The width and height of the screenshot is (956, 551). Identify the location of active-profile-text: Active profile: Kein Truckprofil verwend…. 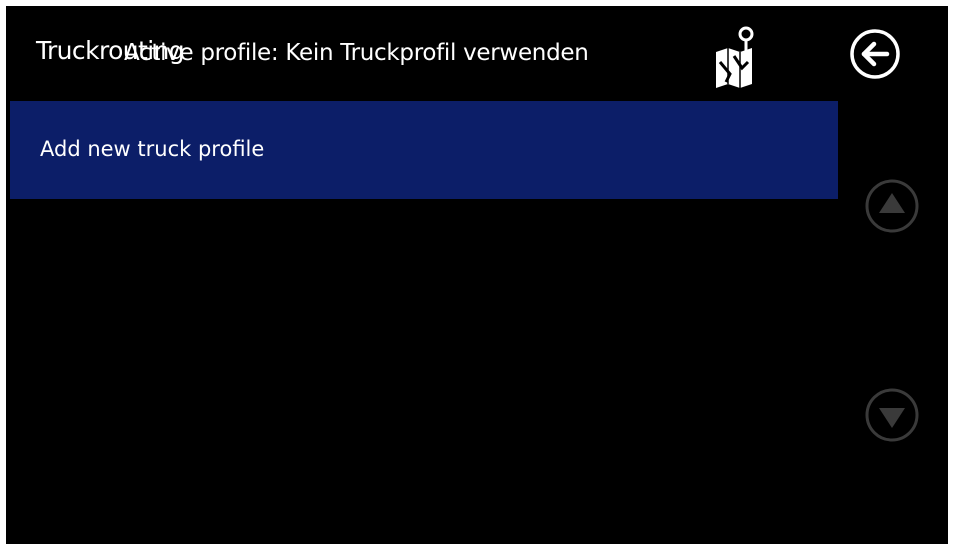
(356, 53).